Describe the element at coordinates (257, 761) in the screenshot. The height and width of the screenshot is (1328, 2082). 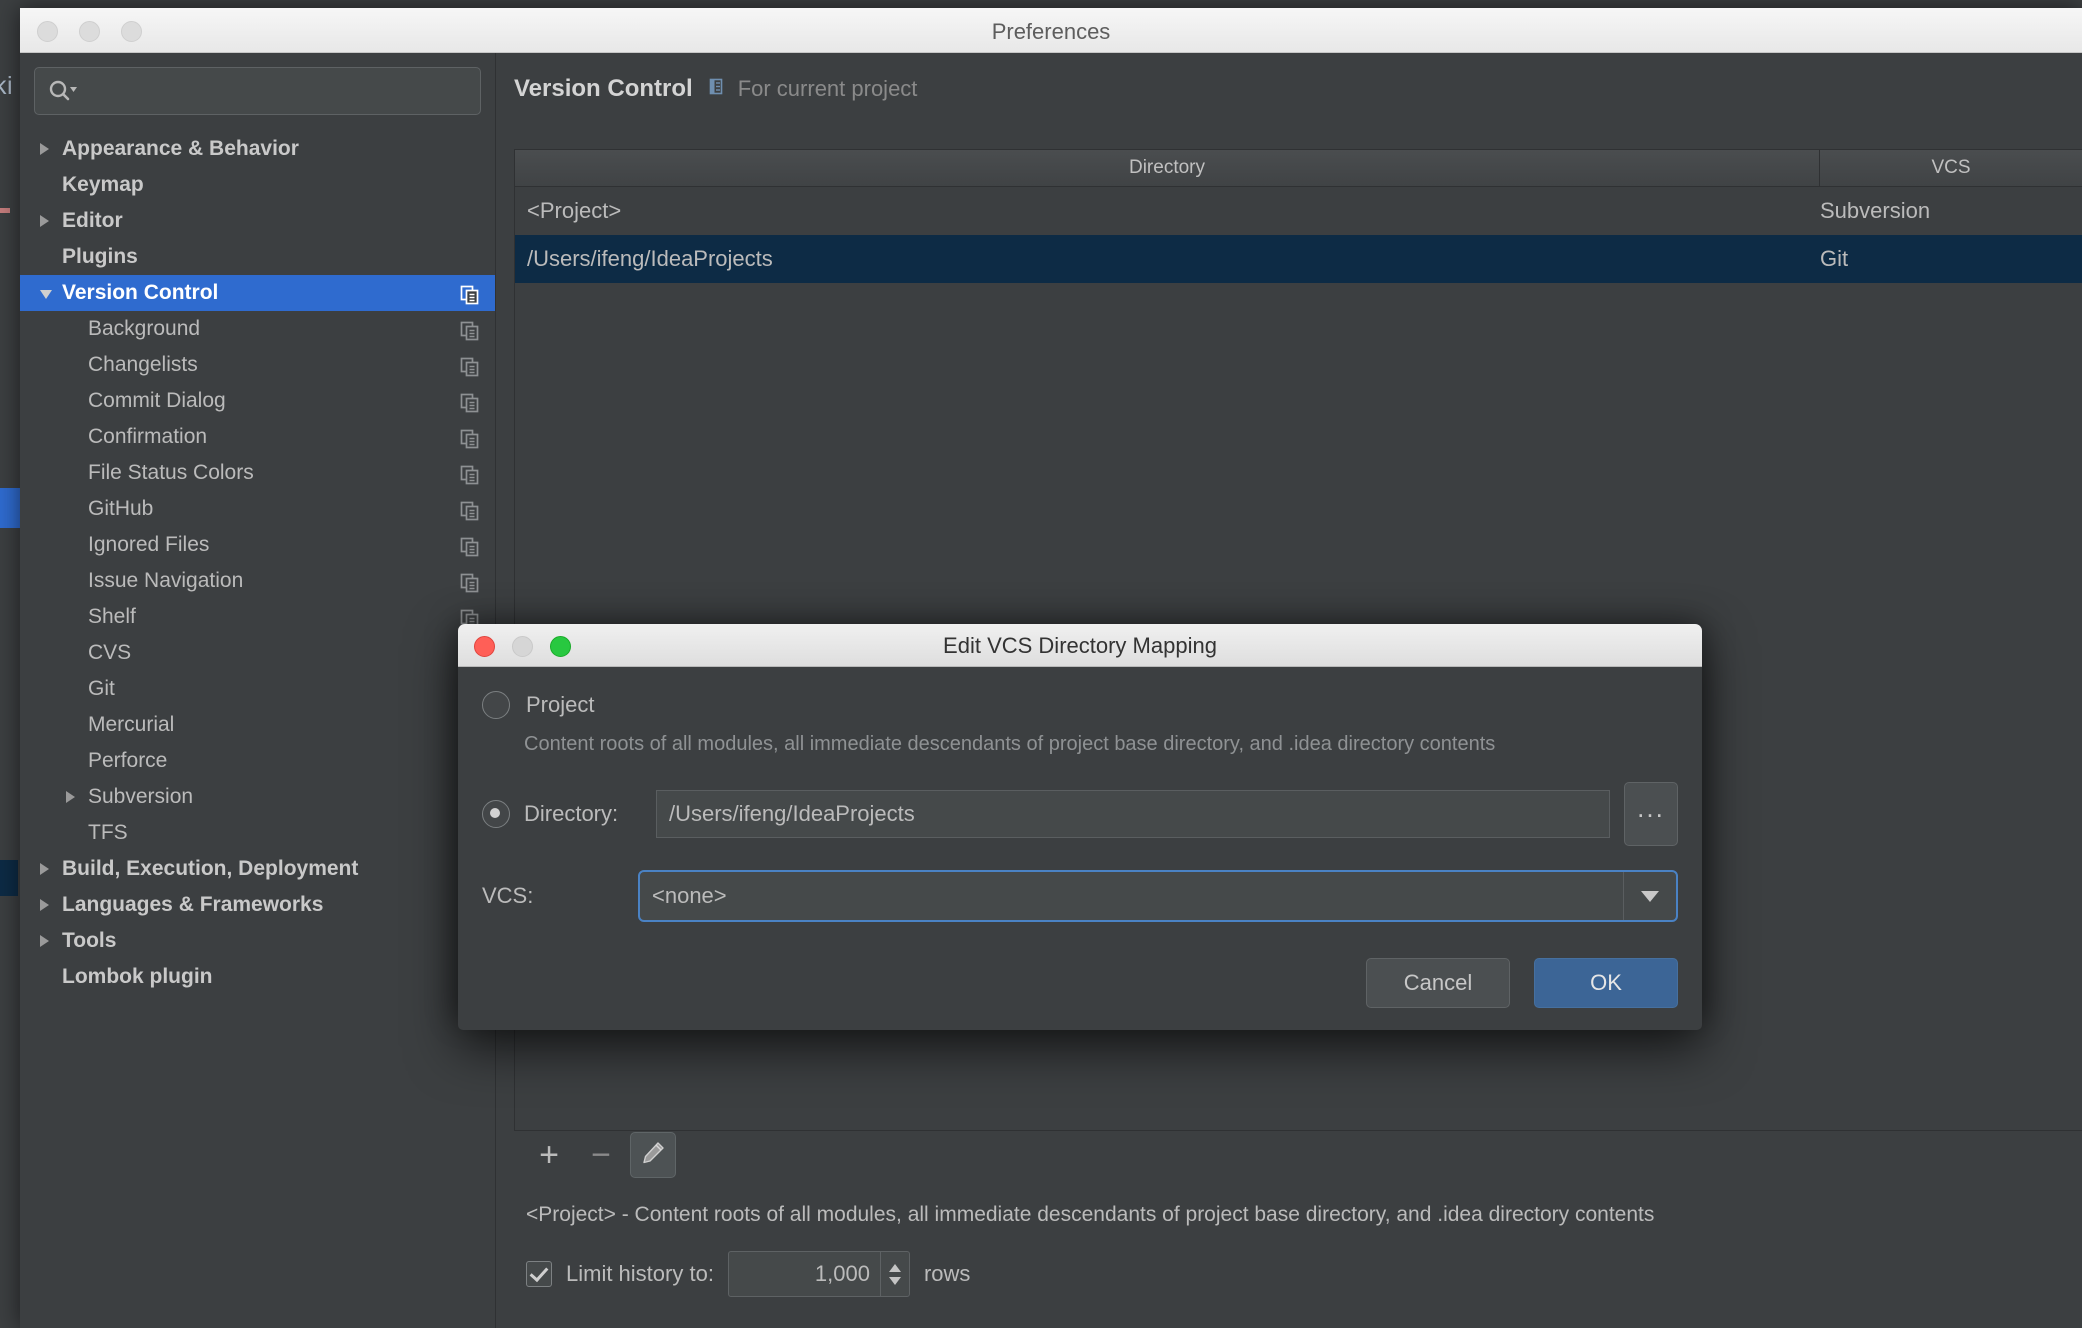
I see `sidebar-item-perforce: Perforce` at that location.